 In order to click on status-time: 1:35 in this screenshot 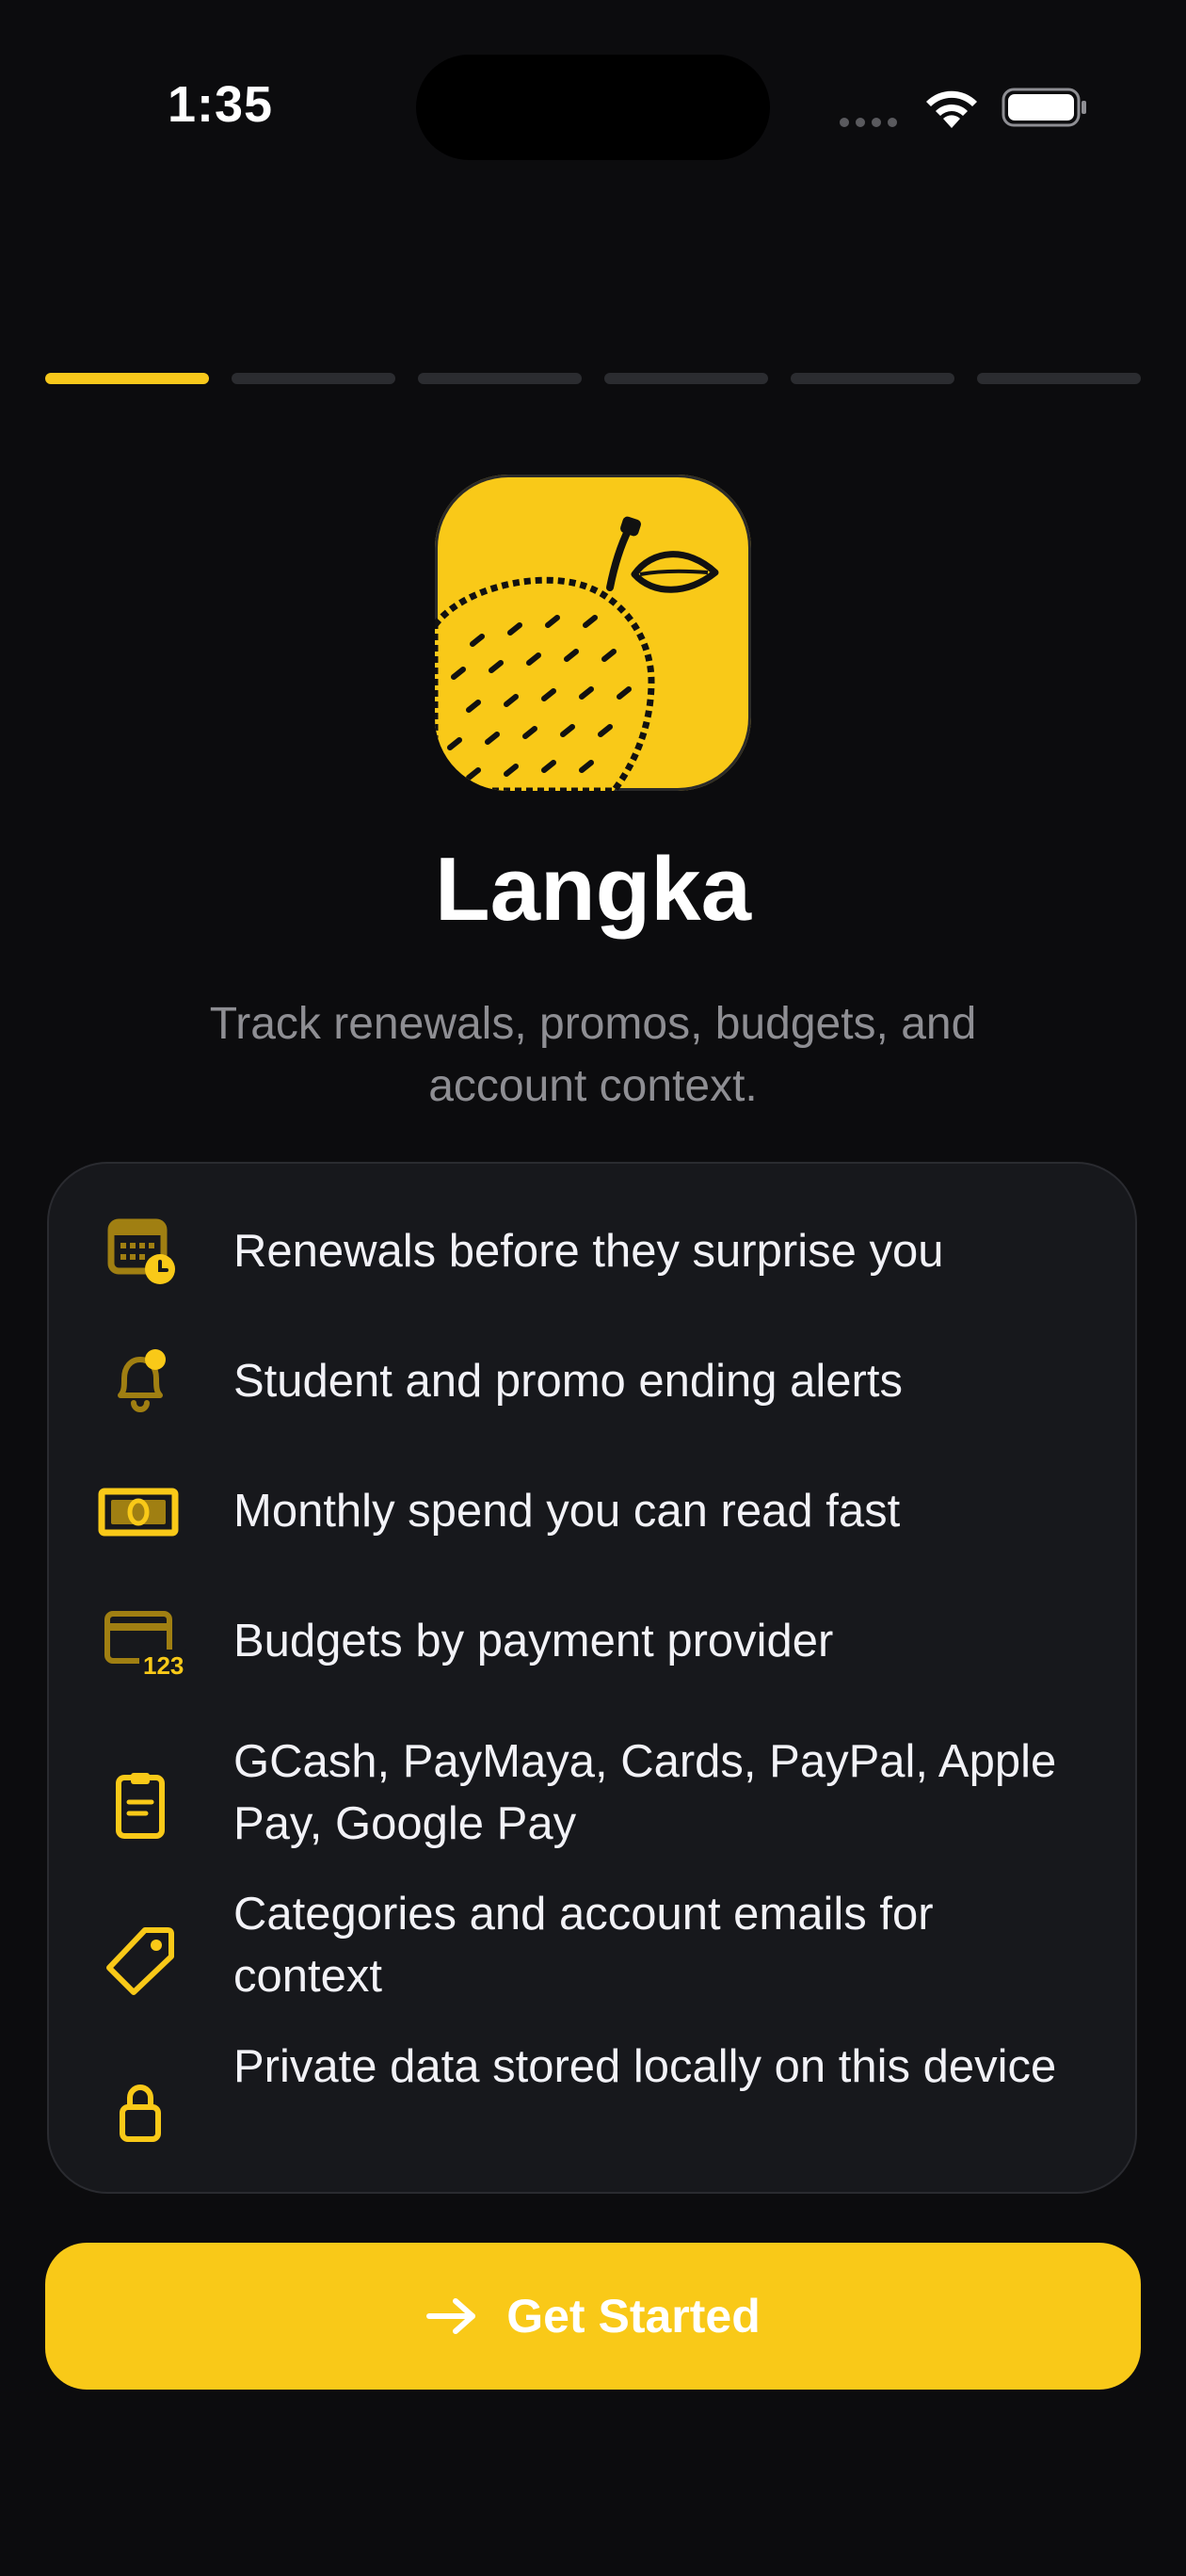, I will do `click(221, 104)`.